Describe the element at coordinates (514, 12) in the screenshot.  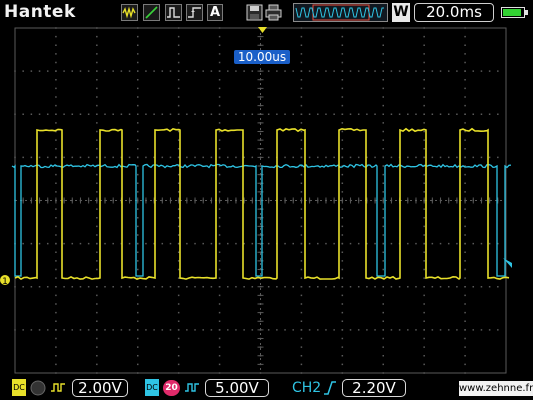
I see `battery-icon` at that location.